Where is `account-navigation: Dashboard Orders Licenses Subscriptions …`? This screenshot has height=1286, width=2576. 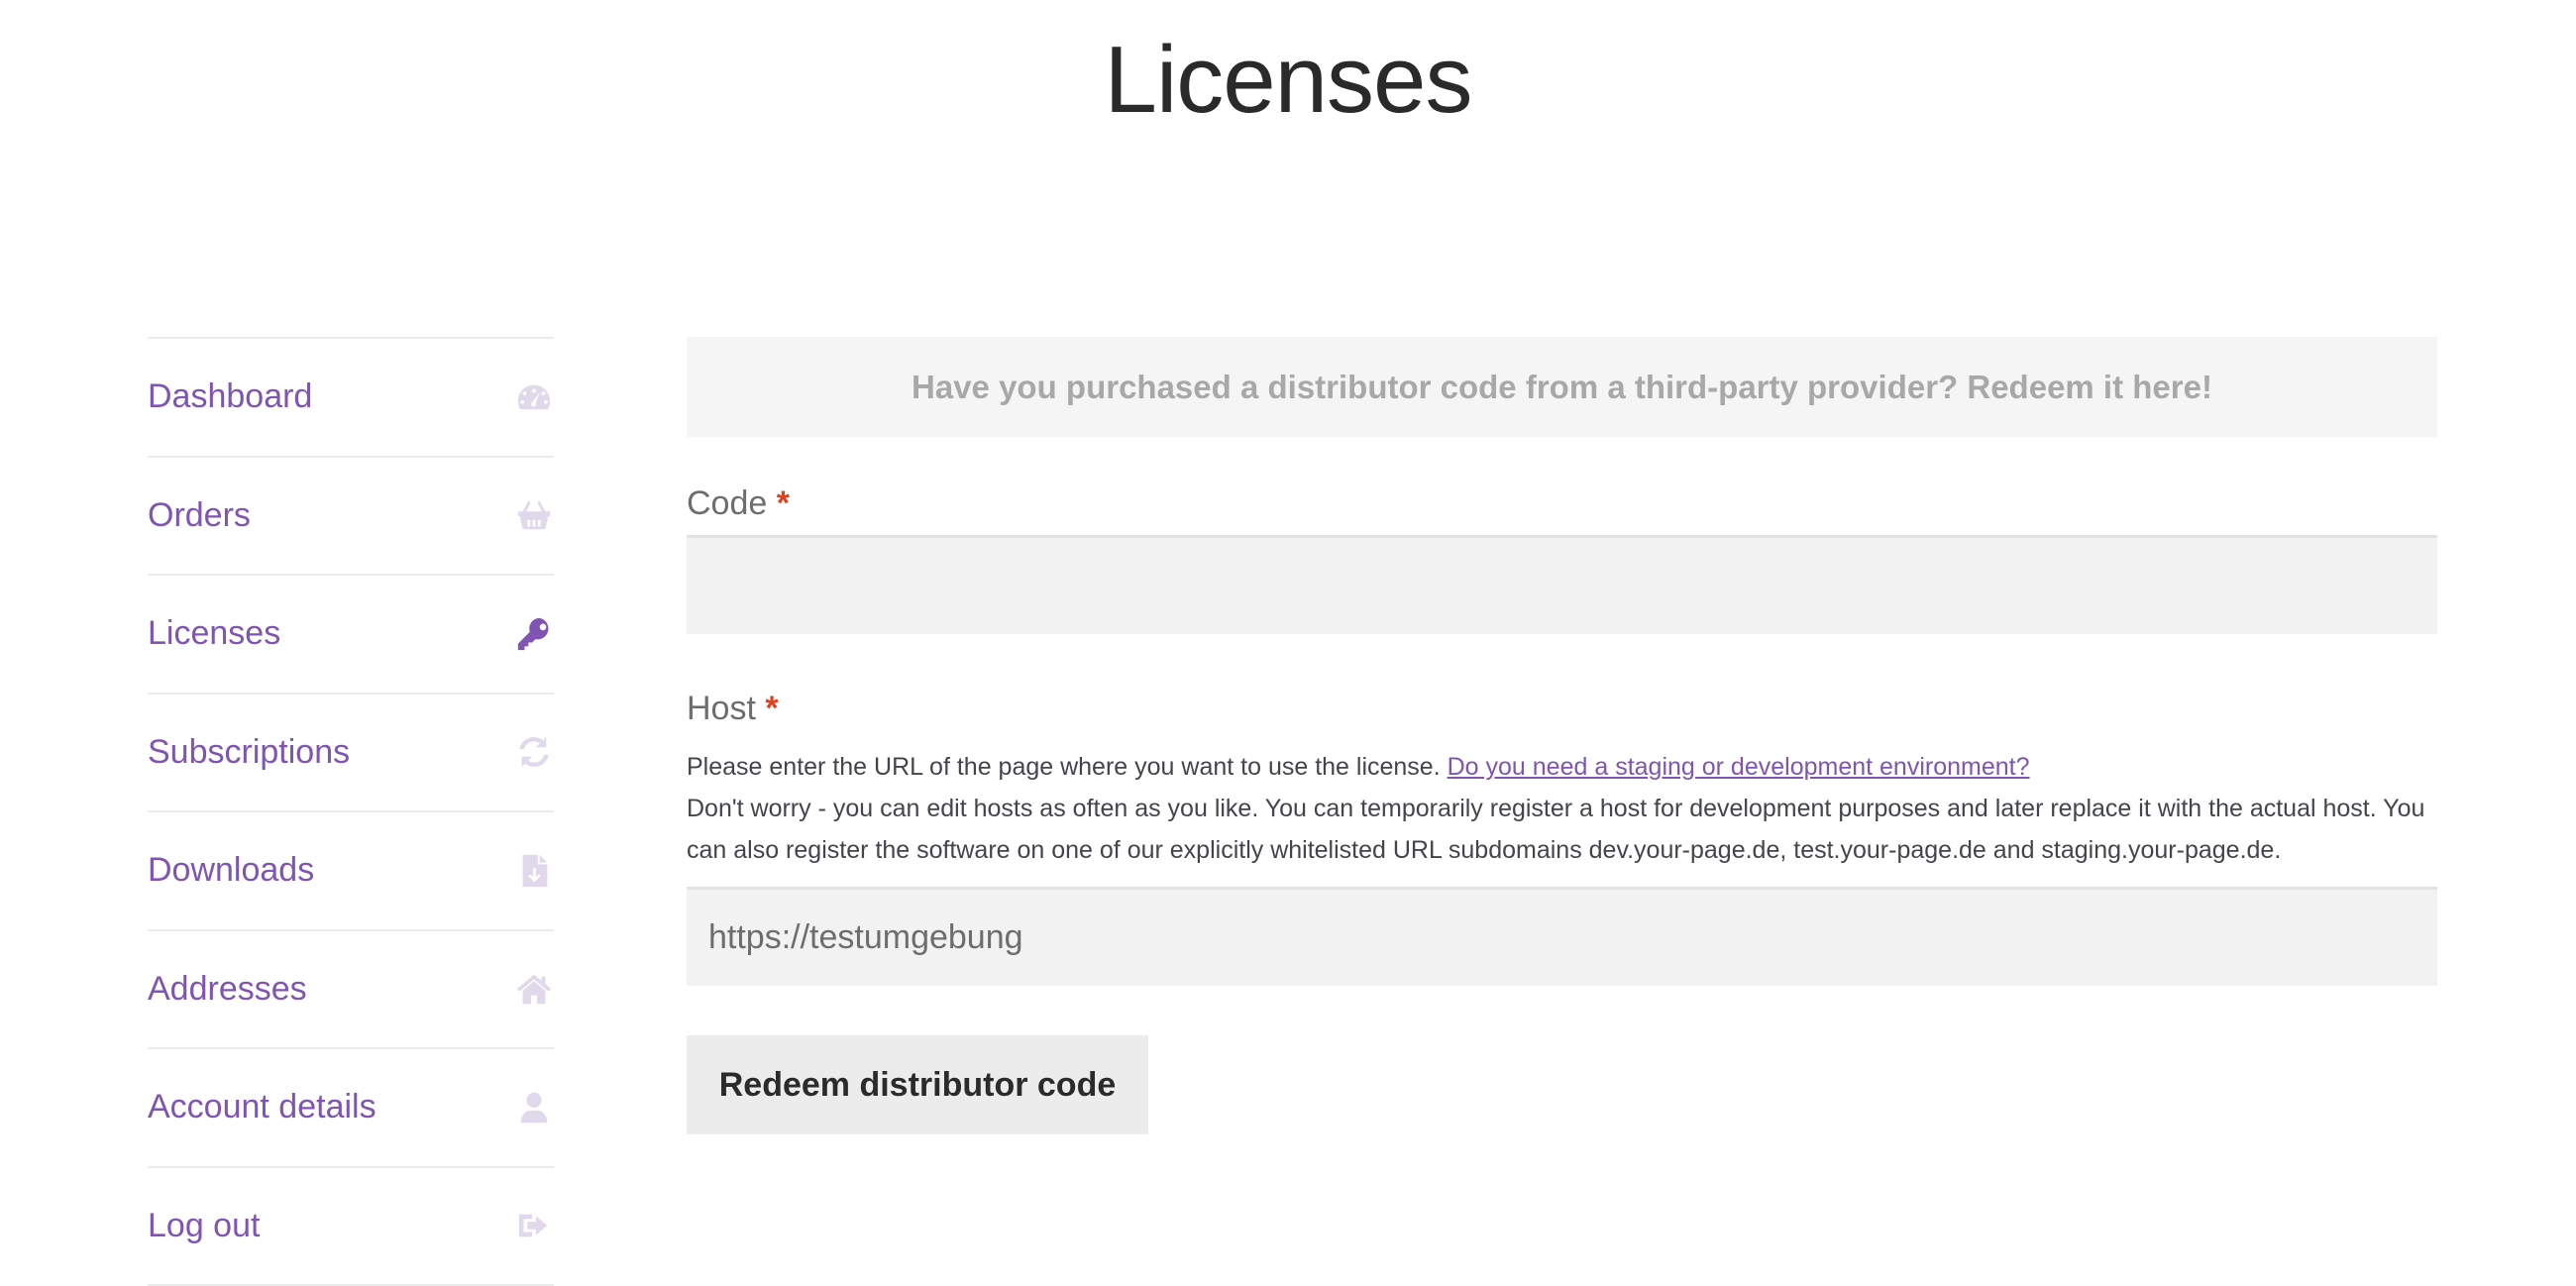
account-navigation: Dashboard Orders Licenses Subscriptions … is located at coordinates (351, 811).